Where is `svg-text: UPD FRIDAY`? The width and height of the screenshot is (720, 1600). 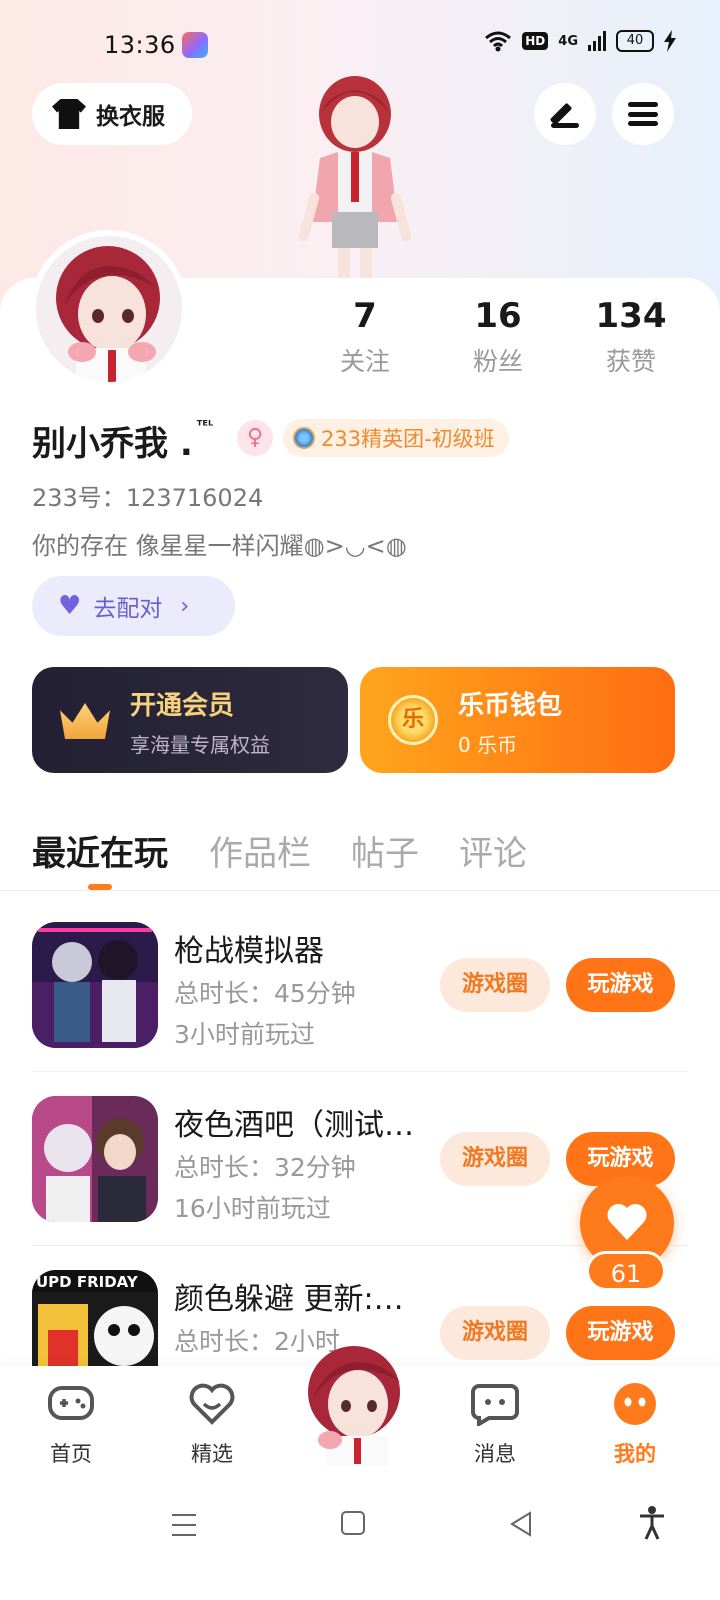
svg-text: UPD FRIDAY is located at coordinates (87, 1282).